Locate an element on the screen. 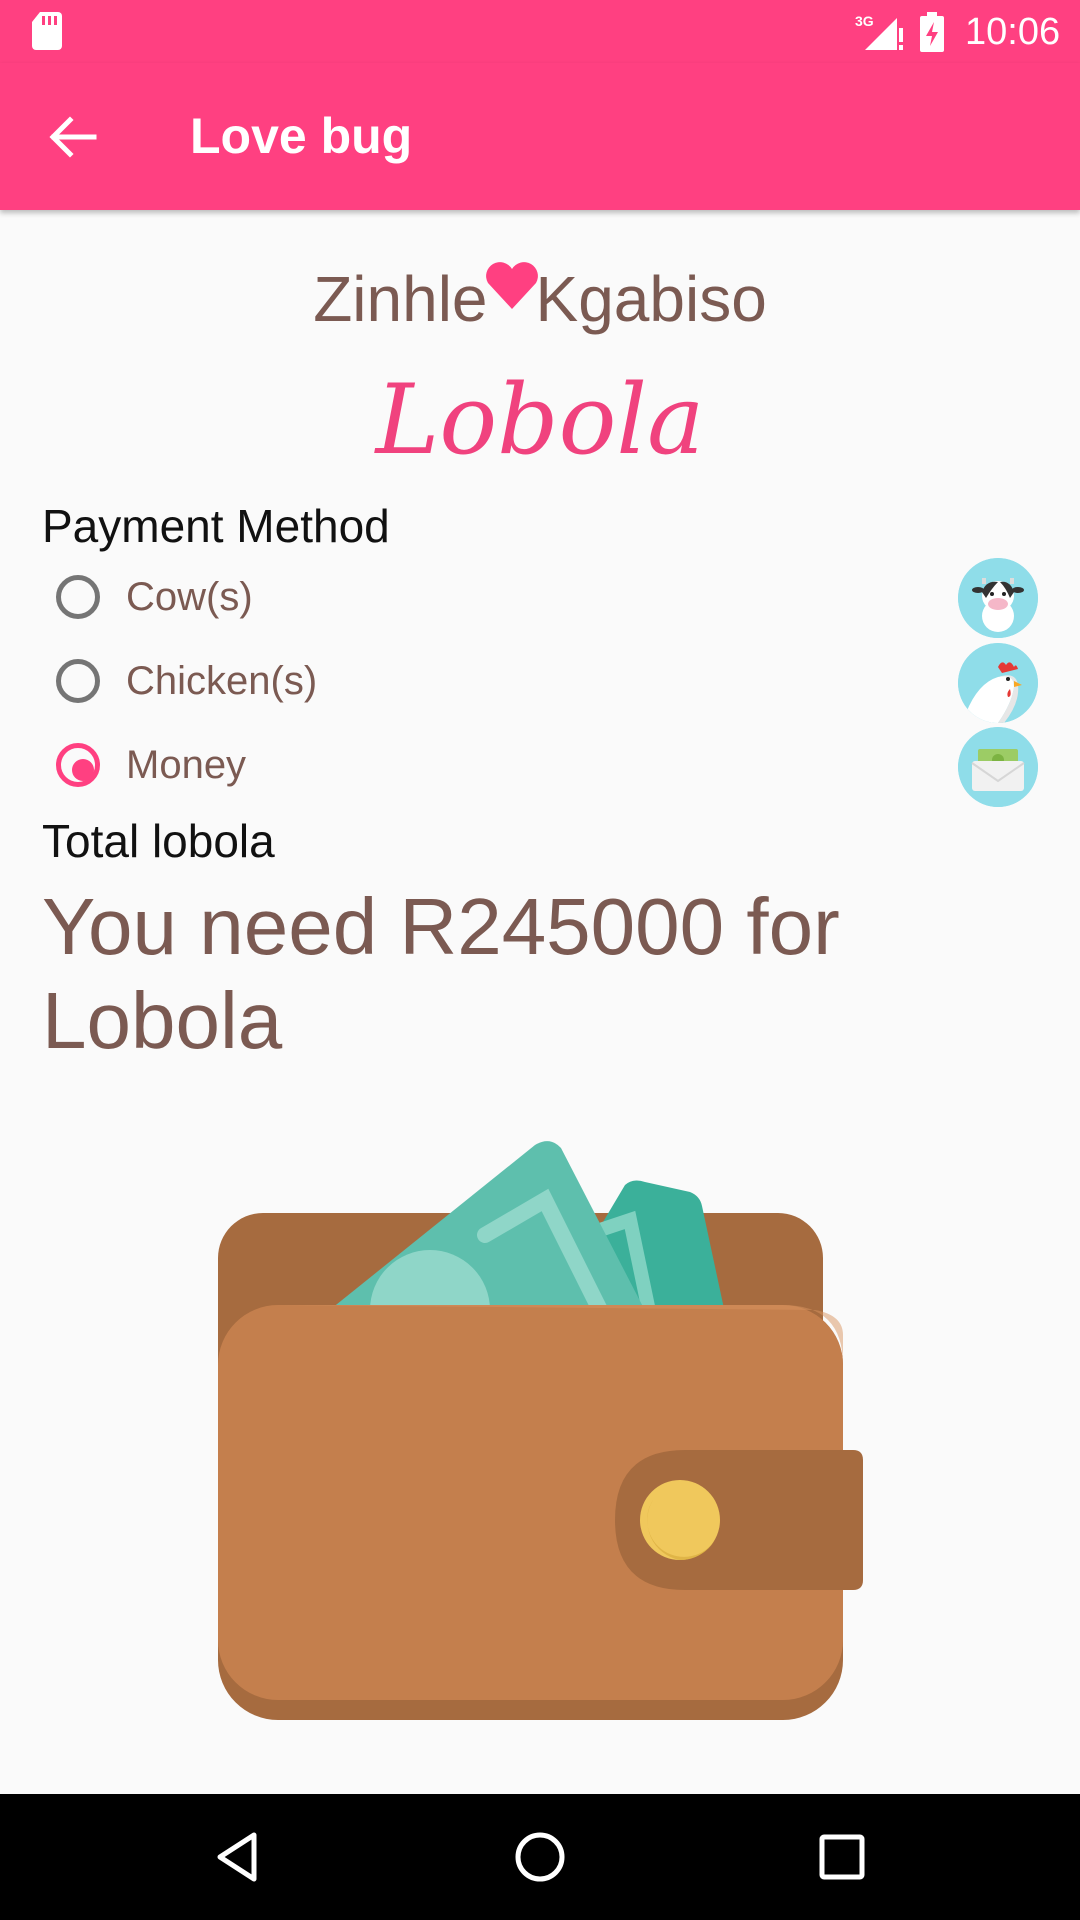 The image size is (1080, 1920). lobola-heading: Lobola is located at coordinates (540, 420).